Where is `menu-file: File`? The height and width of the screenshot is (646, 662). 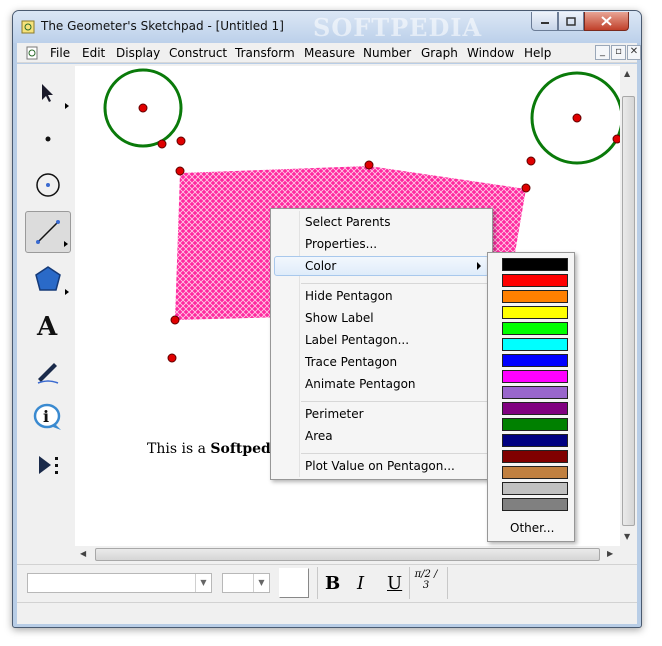
menu-file: File is located at coordinates (60, 53).